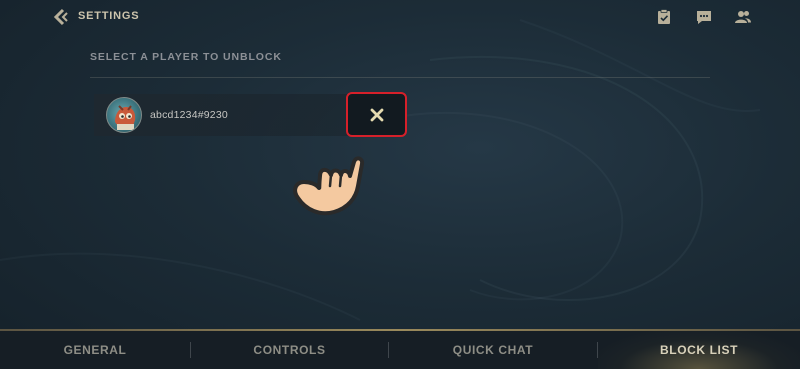 This screenshot has width=800, height=369. What do you see at coordinates (289, 350) in the screenshot?
I see `tab-controls: CONTROLS` at bounding box center [289, 350].